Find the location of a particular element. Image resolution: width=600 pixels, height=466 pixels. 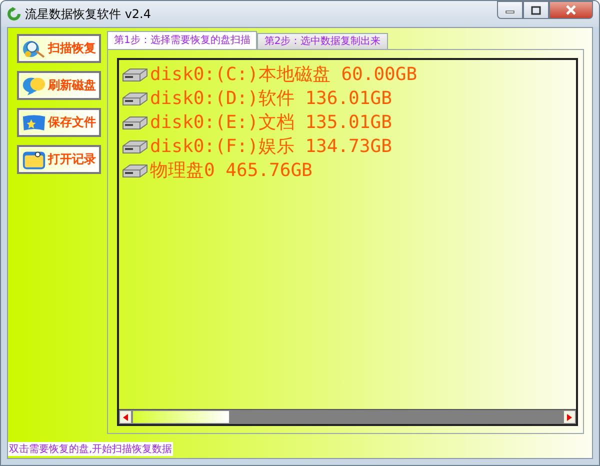

maximize-button is located at coordinates (536, 10).